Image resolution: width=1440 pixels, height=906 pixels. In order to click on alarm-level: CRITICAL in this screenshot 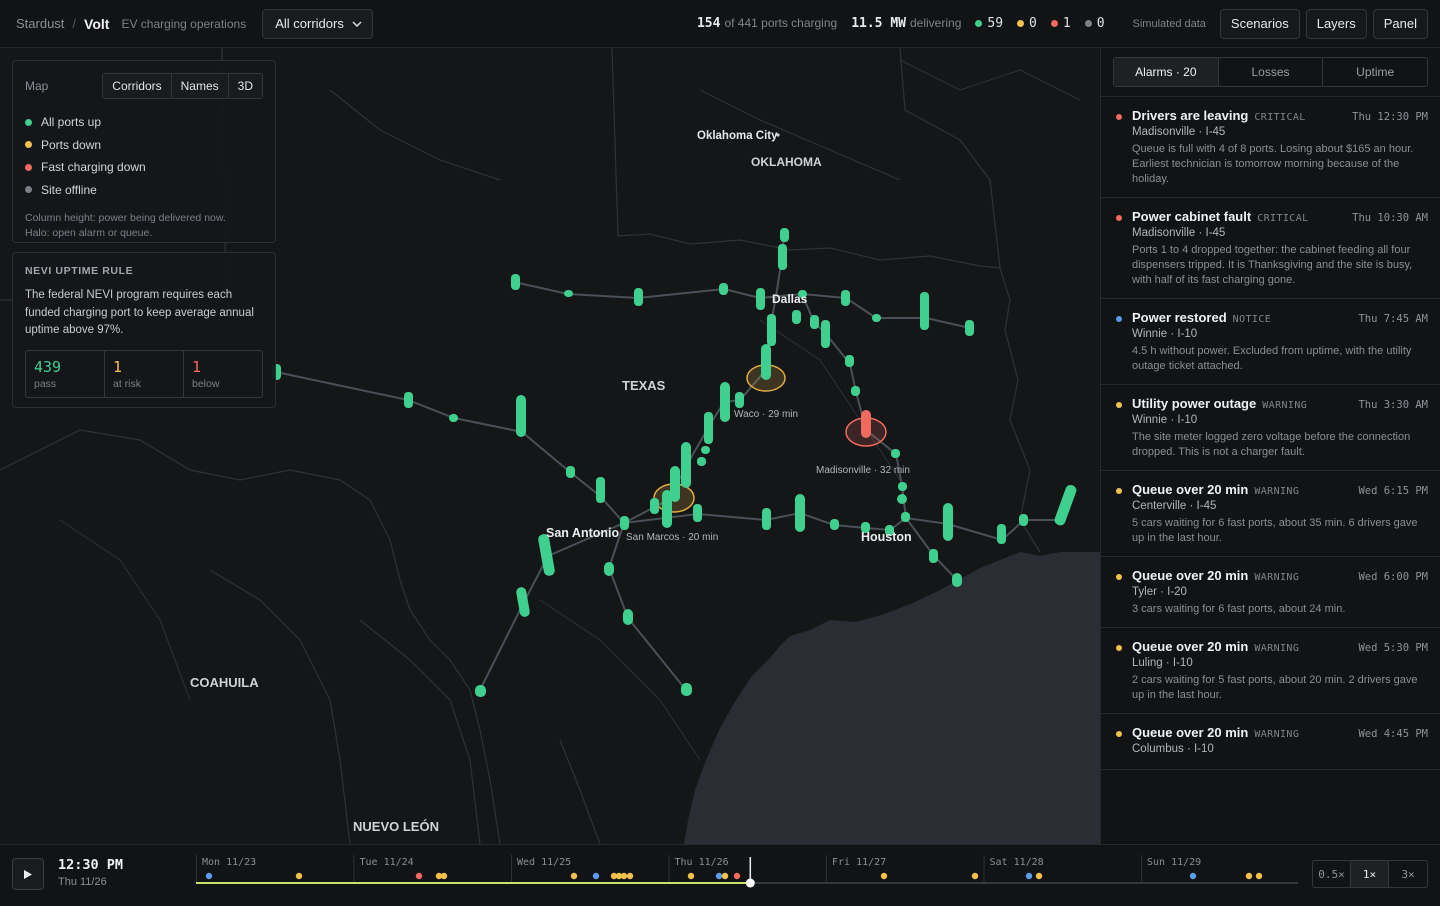, I will do `click(1283, 218)`.